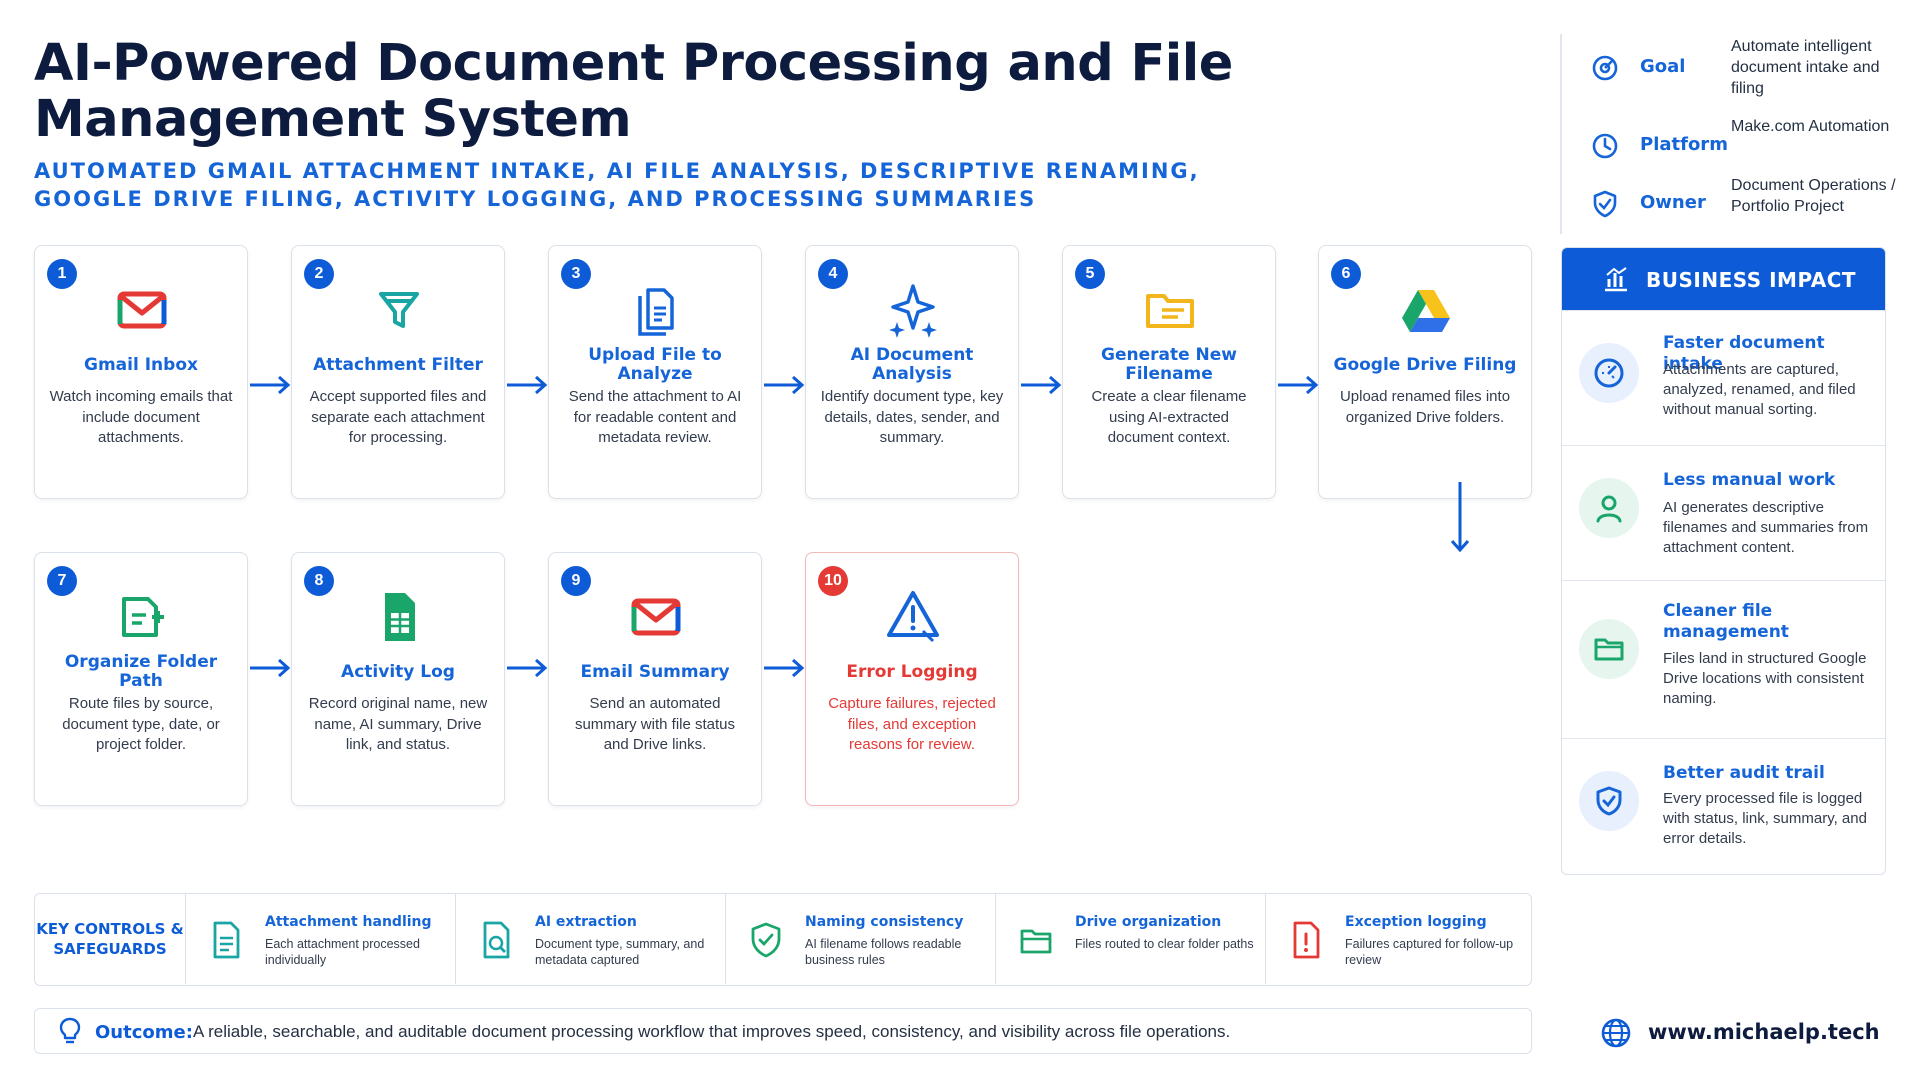  What do you see at coordinates (1616, 279) in the screenshot?
I see `bar-chart-icon` at bounding box center [1616, 279].